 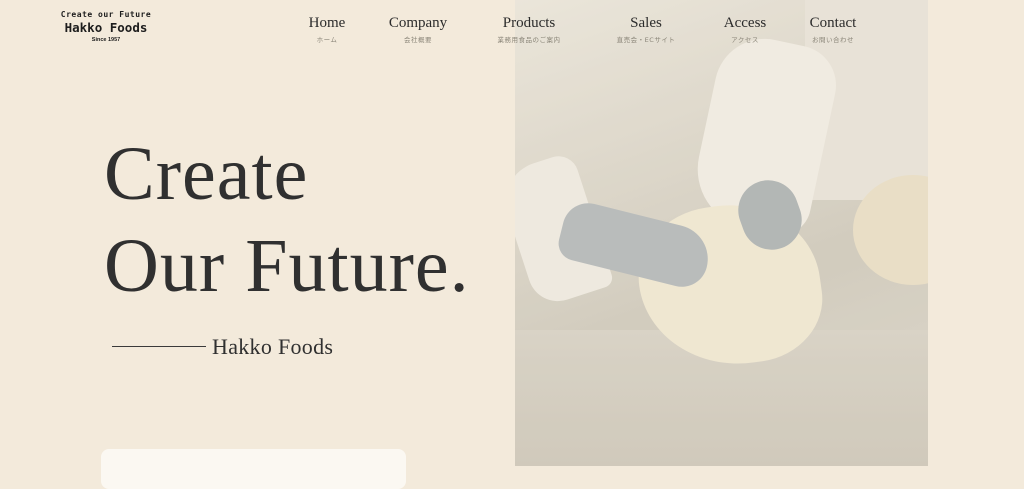 I want to click on nav-item-contact: Contact お問い合わせ, so click(x=833, y=29).